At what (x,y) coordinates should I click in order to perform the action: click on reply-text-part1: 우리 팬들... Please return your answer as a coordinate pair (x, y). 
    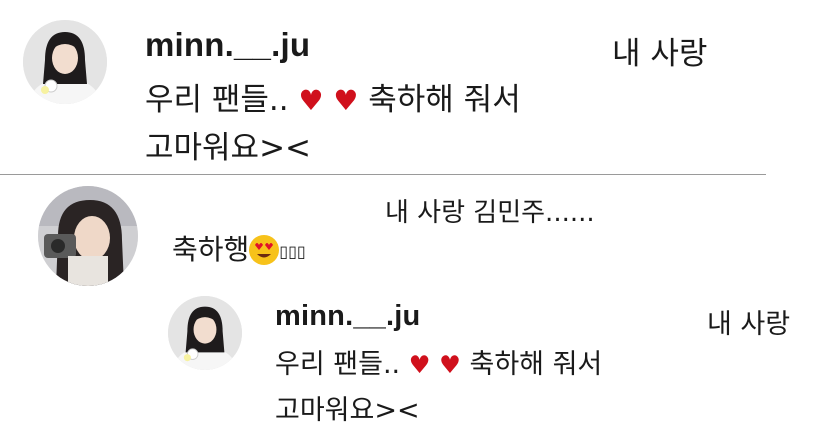
    Looking at the image, I should click on (338, 364).